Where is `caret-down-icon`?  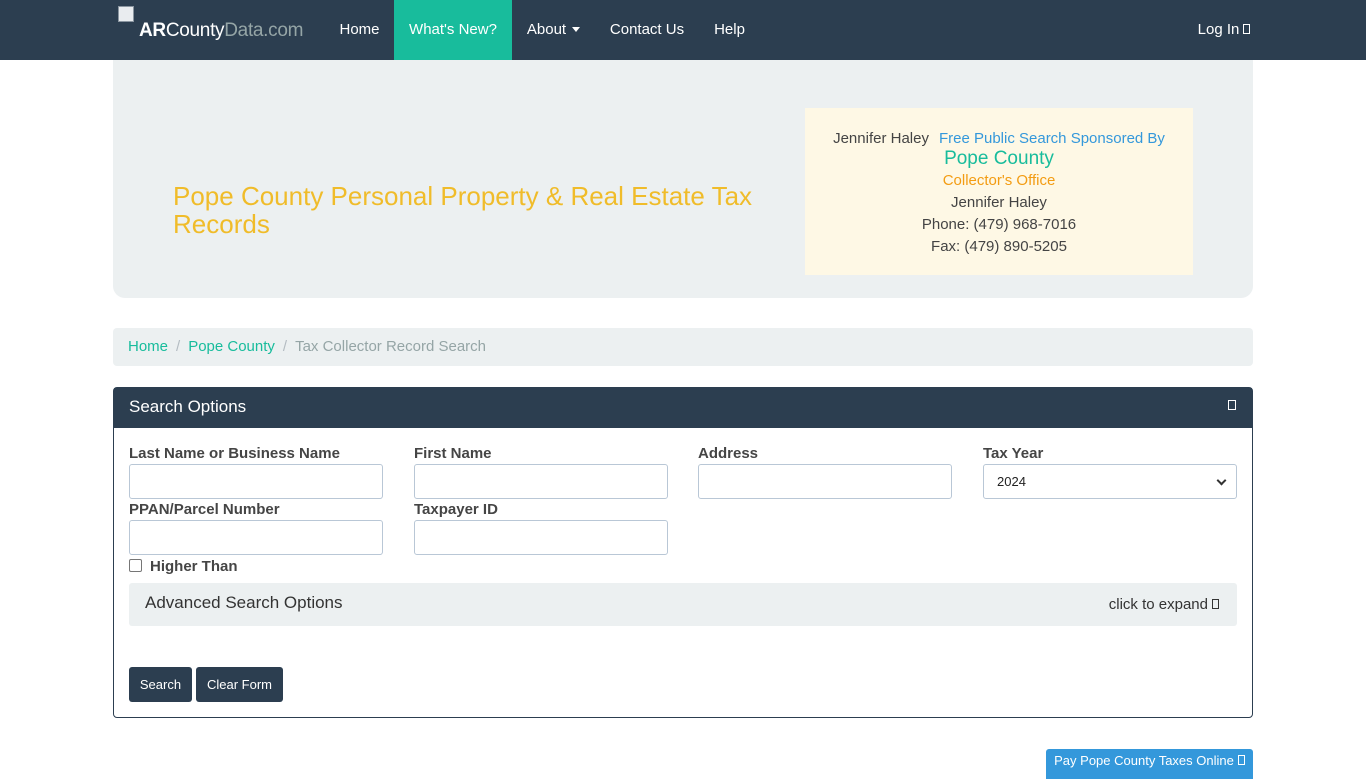 caret-down-icon is located at coordinates (576, 29).